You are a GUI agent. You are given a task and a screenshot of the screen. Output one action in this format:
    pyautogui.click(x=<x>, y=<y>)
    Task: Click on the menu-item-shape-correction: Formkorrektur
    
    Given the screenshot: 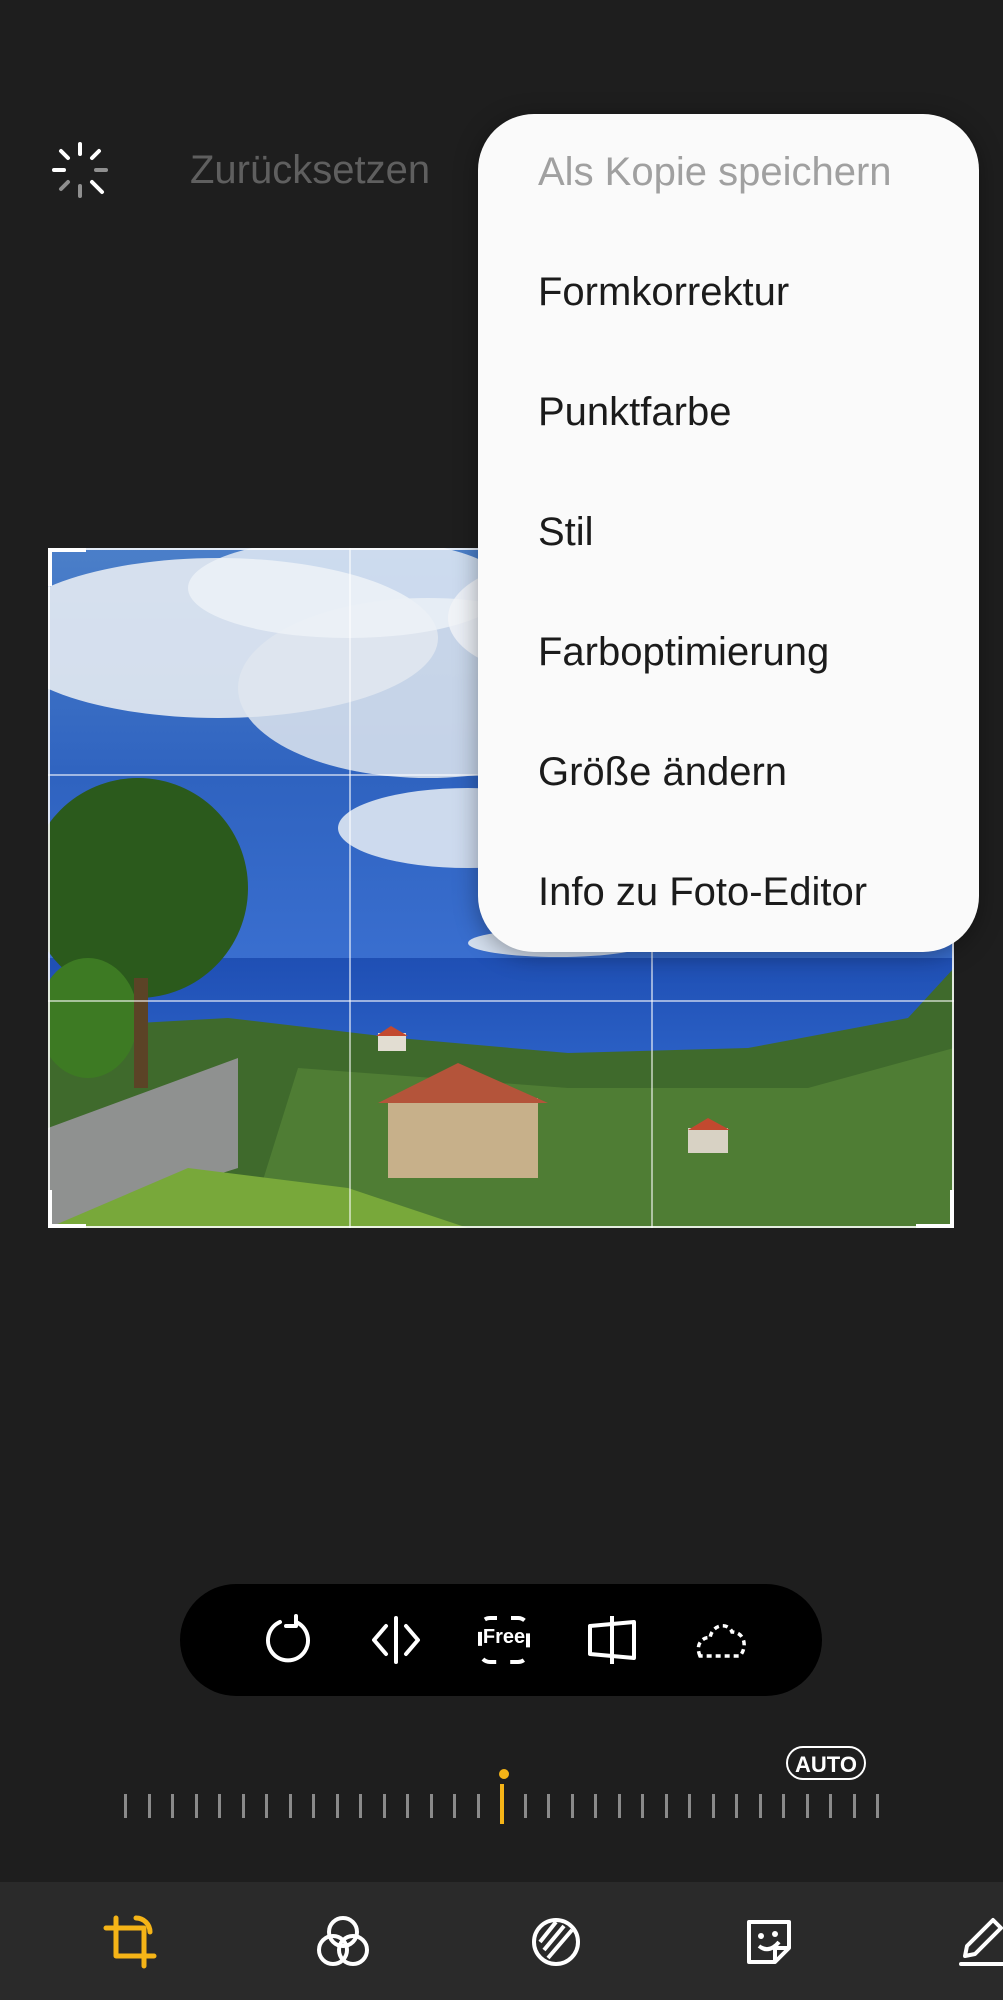 What is the action you would take?
    pyautogui.click(x=663, y=292)
    